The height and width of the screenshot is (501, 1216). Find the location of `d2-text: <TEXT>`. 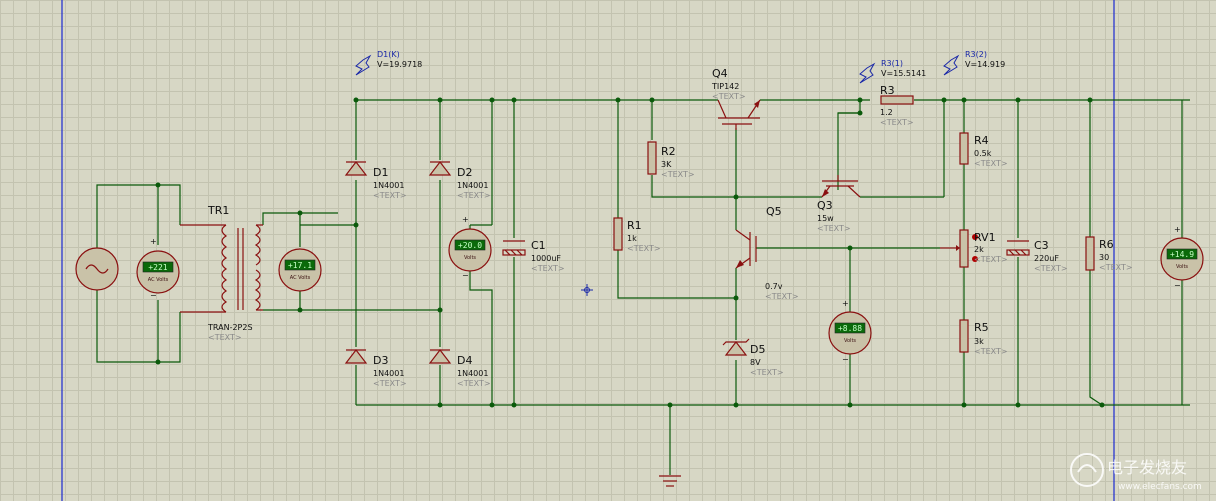

d2-text: <TEXT> is located at coordinates (474, 195).